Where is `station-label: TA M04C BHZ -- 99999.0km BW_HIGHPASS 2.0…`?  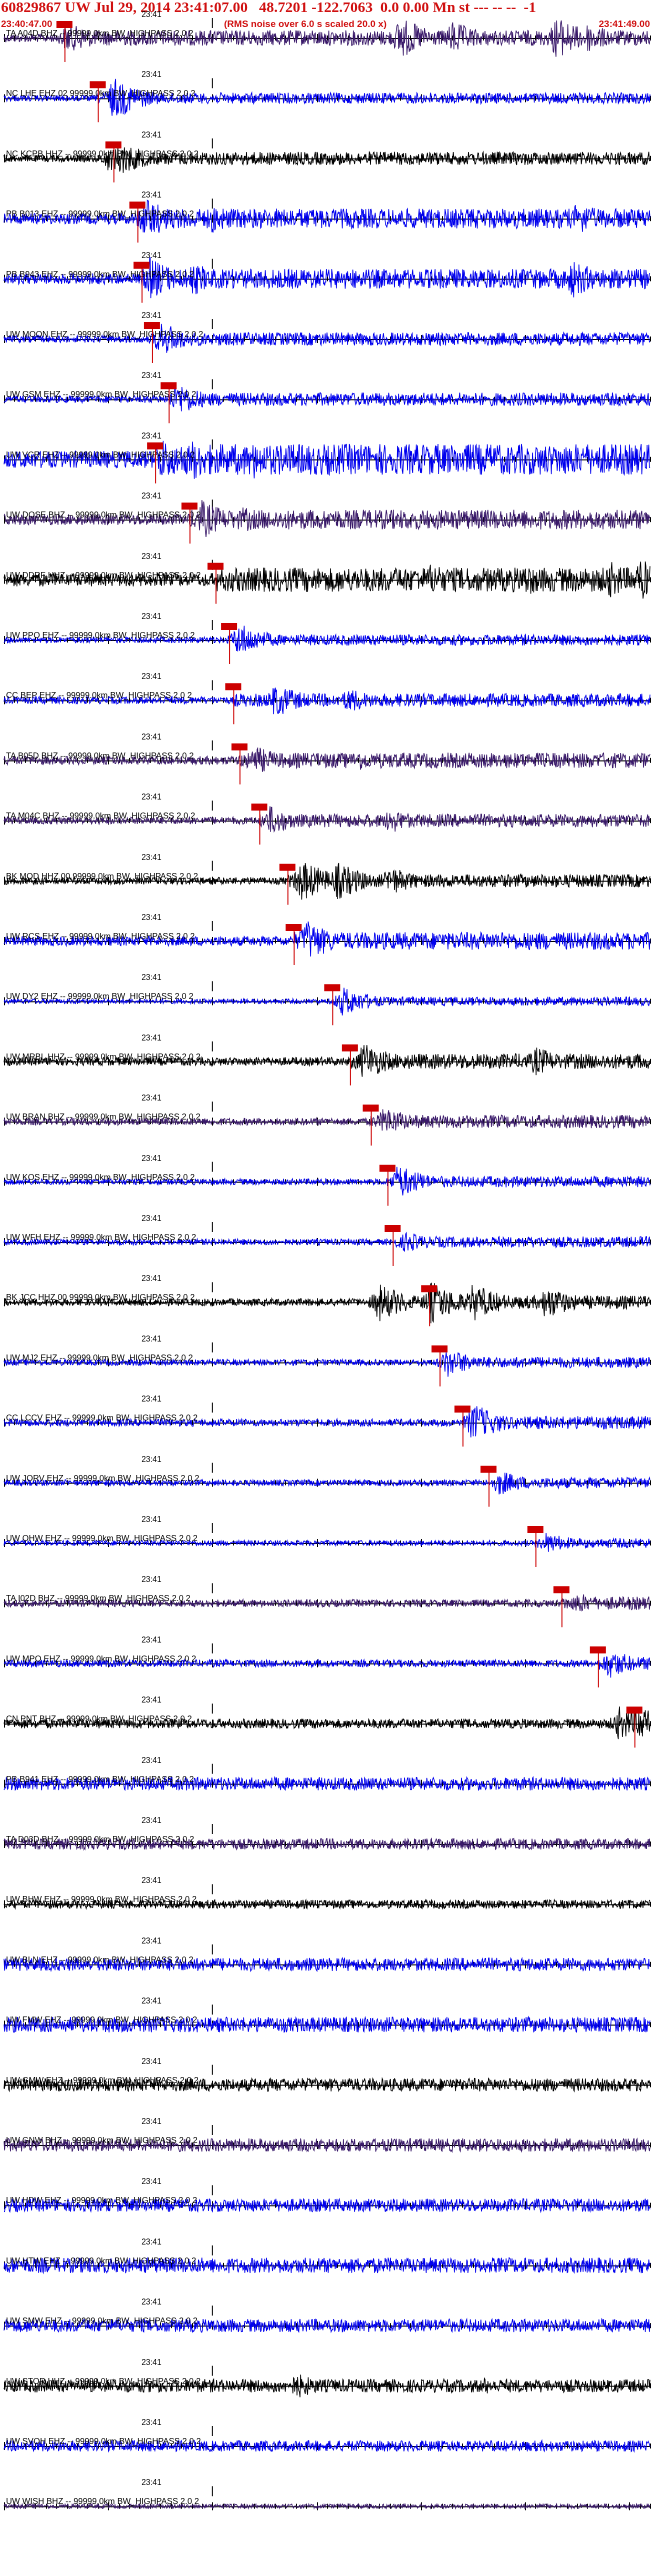
station-label: TA M04C BHZ -- 99999.0km BW_HIGHPASS 2.0… is located at coordinates (100, 816).